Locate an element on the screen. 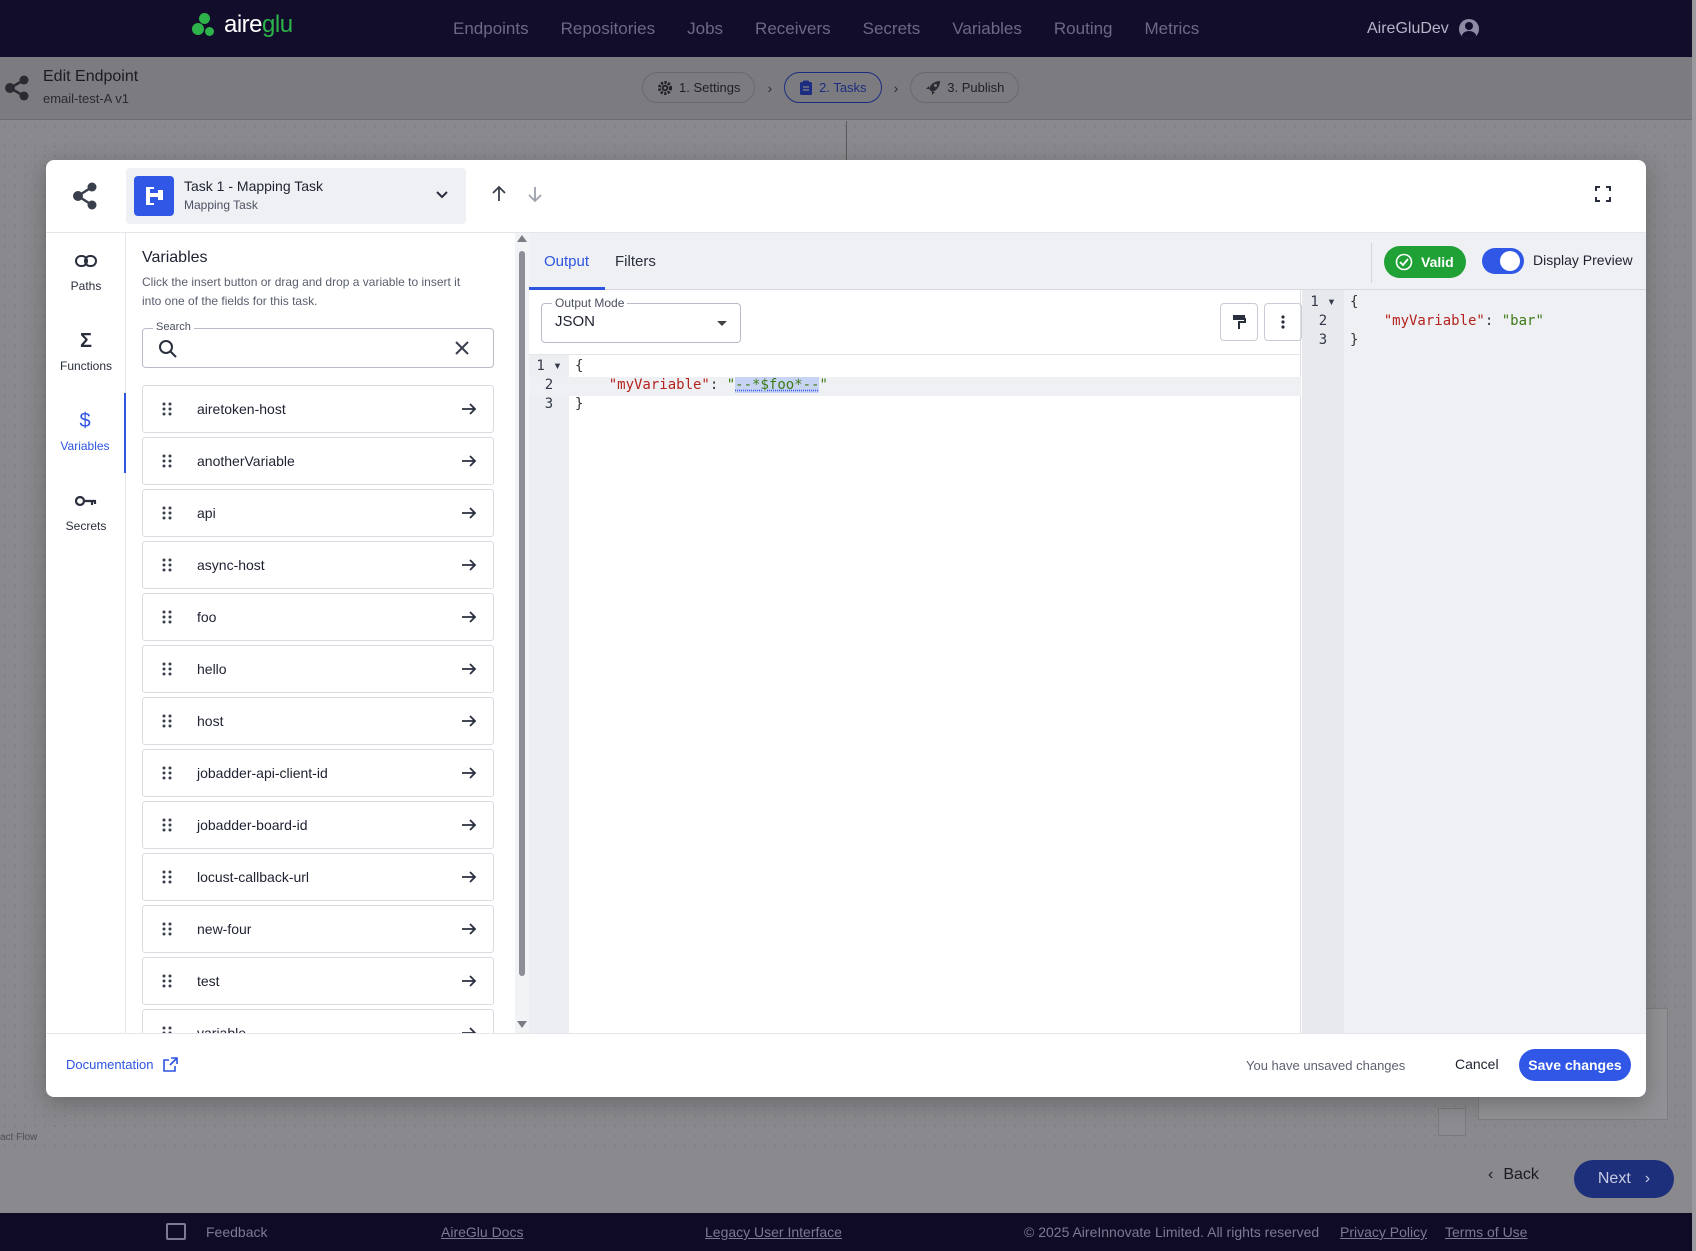 The height and width of the screenshot is (1251, 1696). display-preview-toggle is located at coordinates (1503, 261).